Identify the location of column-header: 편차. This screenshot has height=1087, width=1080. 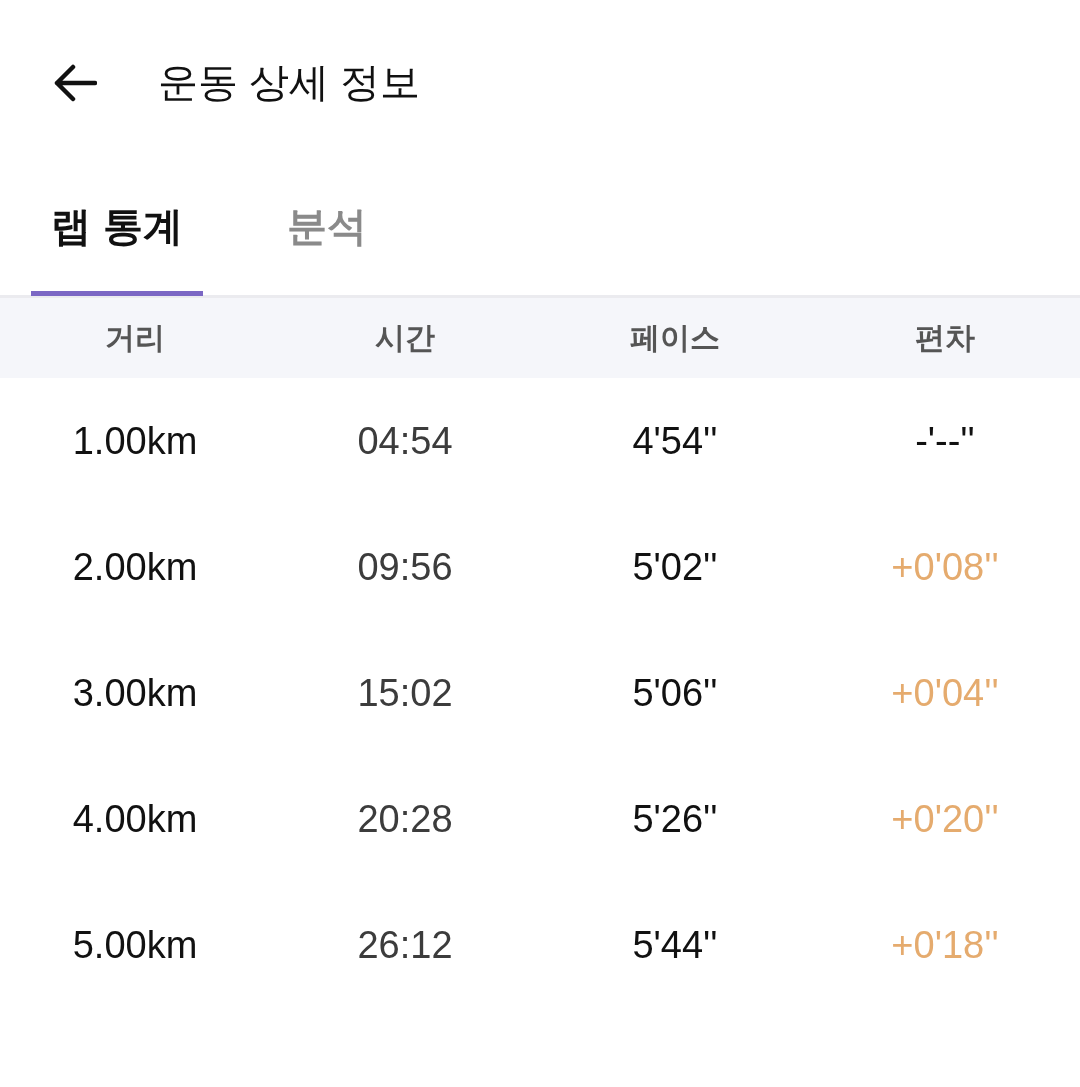
(945, 337).